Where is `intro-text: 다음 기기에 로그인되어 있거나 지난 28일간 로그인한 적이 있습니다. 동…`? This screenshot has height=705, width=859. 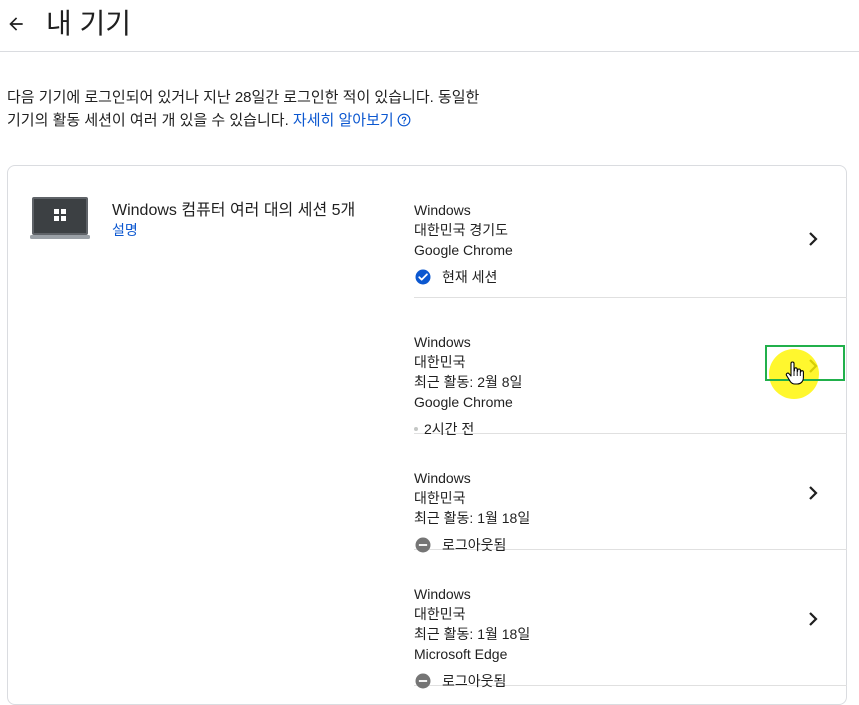 intro-text: 다음 기기에 로그인되어 있거나 지난 28일간 로그인한 적이 있습니다. 동… is located at coordinates (287, 109).